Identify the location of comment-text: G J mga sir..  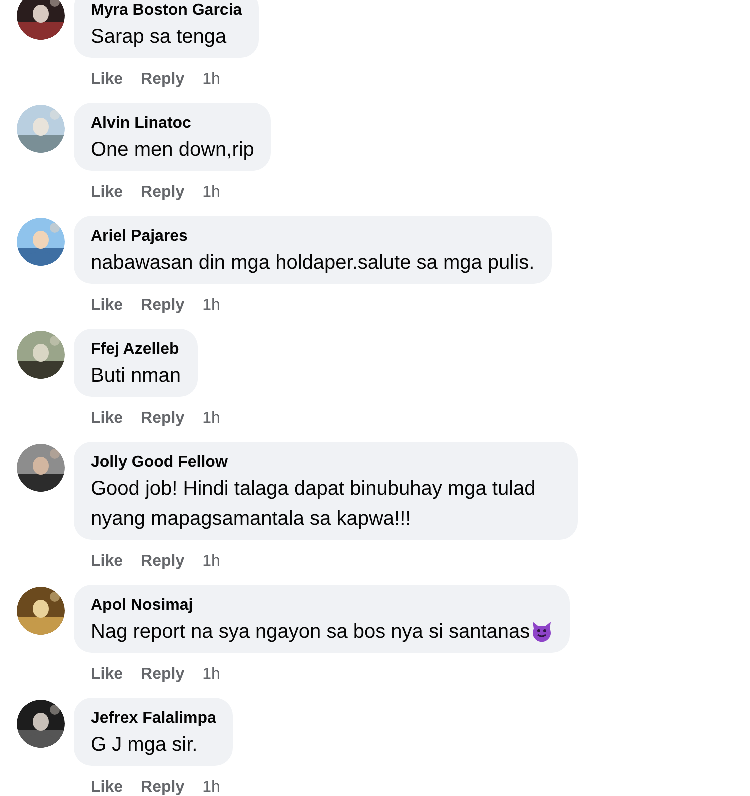
(145, 745).